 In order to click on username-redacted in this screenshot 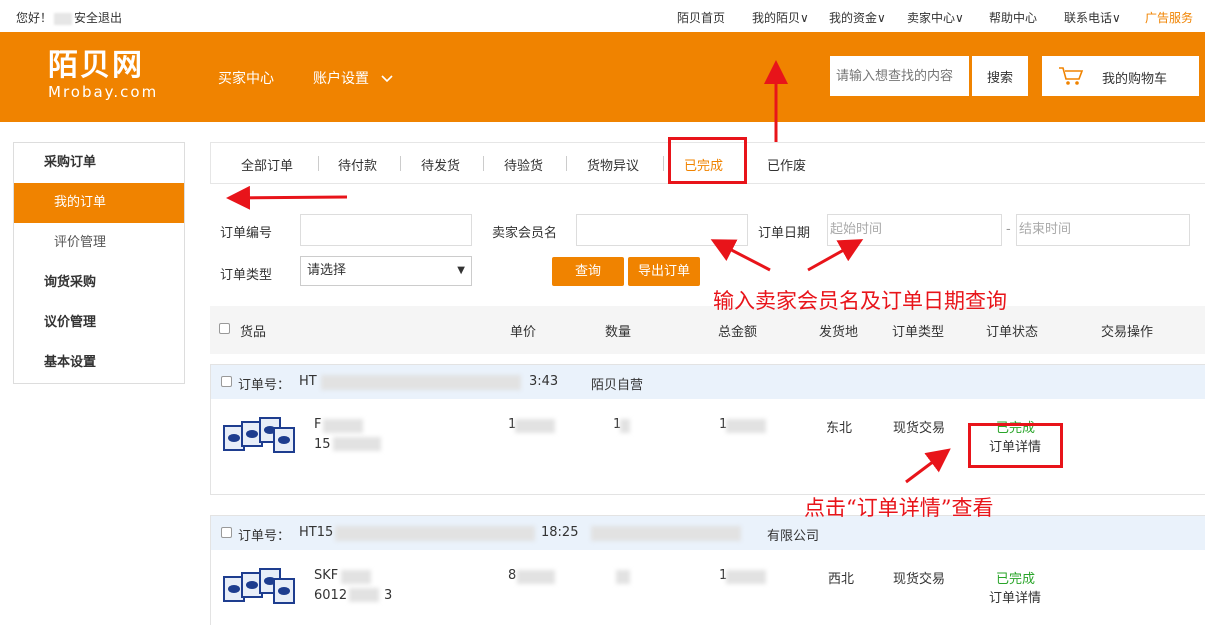, I will do `click(63, 18)`.